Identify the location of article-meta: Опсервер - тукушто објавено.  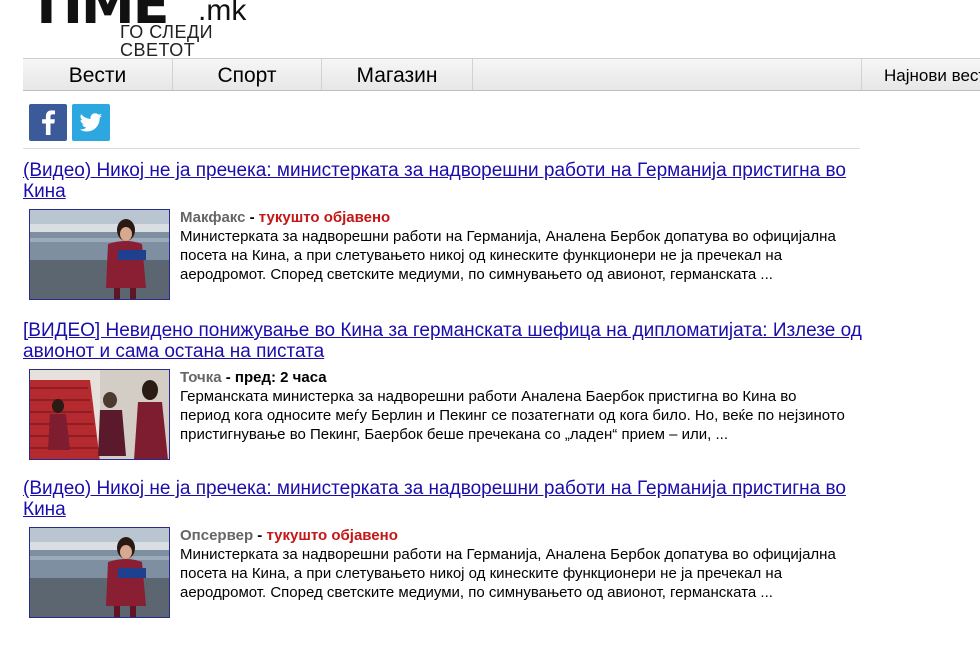
(289, 535).